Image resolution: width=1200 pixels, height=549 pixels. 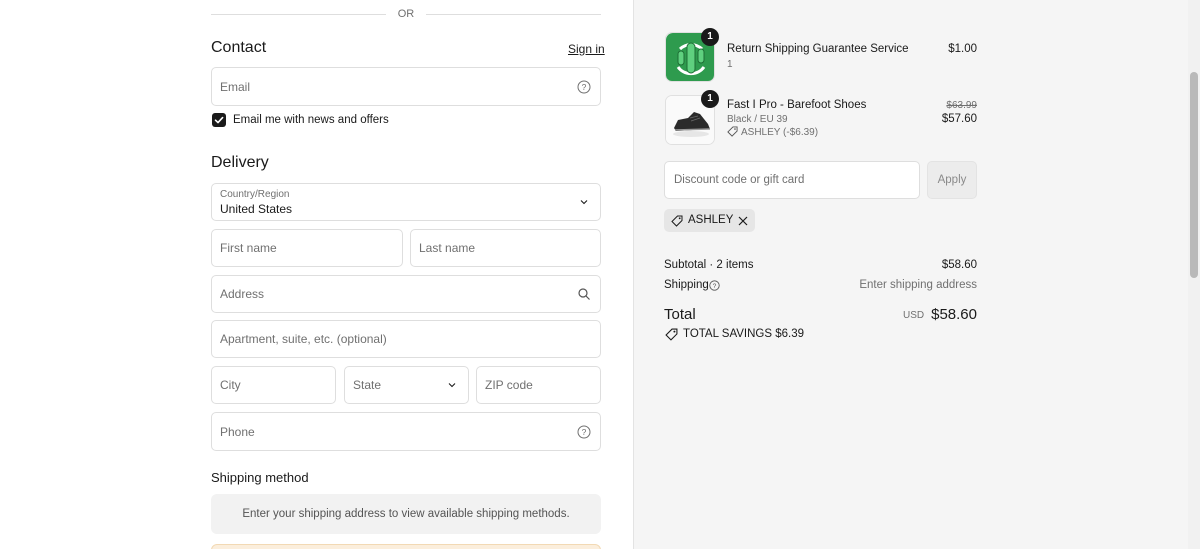 What do you see at coordinates (406, 14) in the screenshot?
I see `or-divider: OR` at bounding box center [406, 14].